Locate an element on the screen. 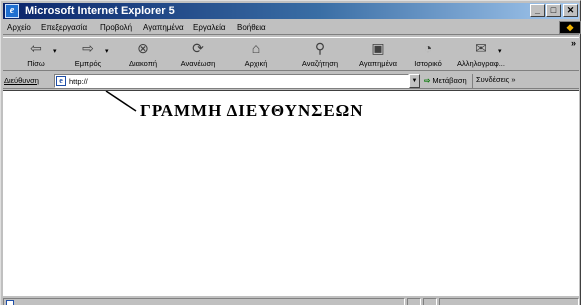 This screenshot has height=305, width=581. stop-icon: ⊗ is located at coordinates (143, 48).